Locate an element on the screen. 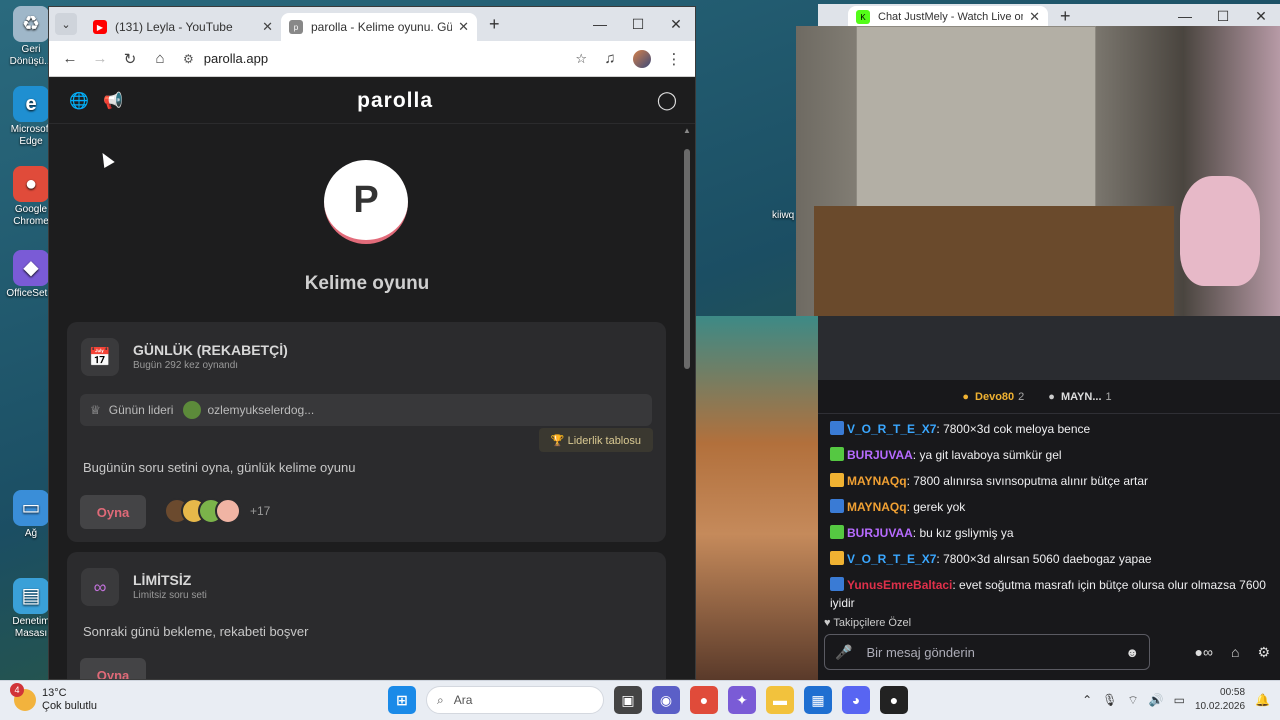 This screenshot has height=720, width=1280. scroll-up-icon: ▲ is located at coordinates (687, 130).